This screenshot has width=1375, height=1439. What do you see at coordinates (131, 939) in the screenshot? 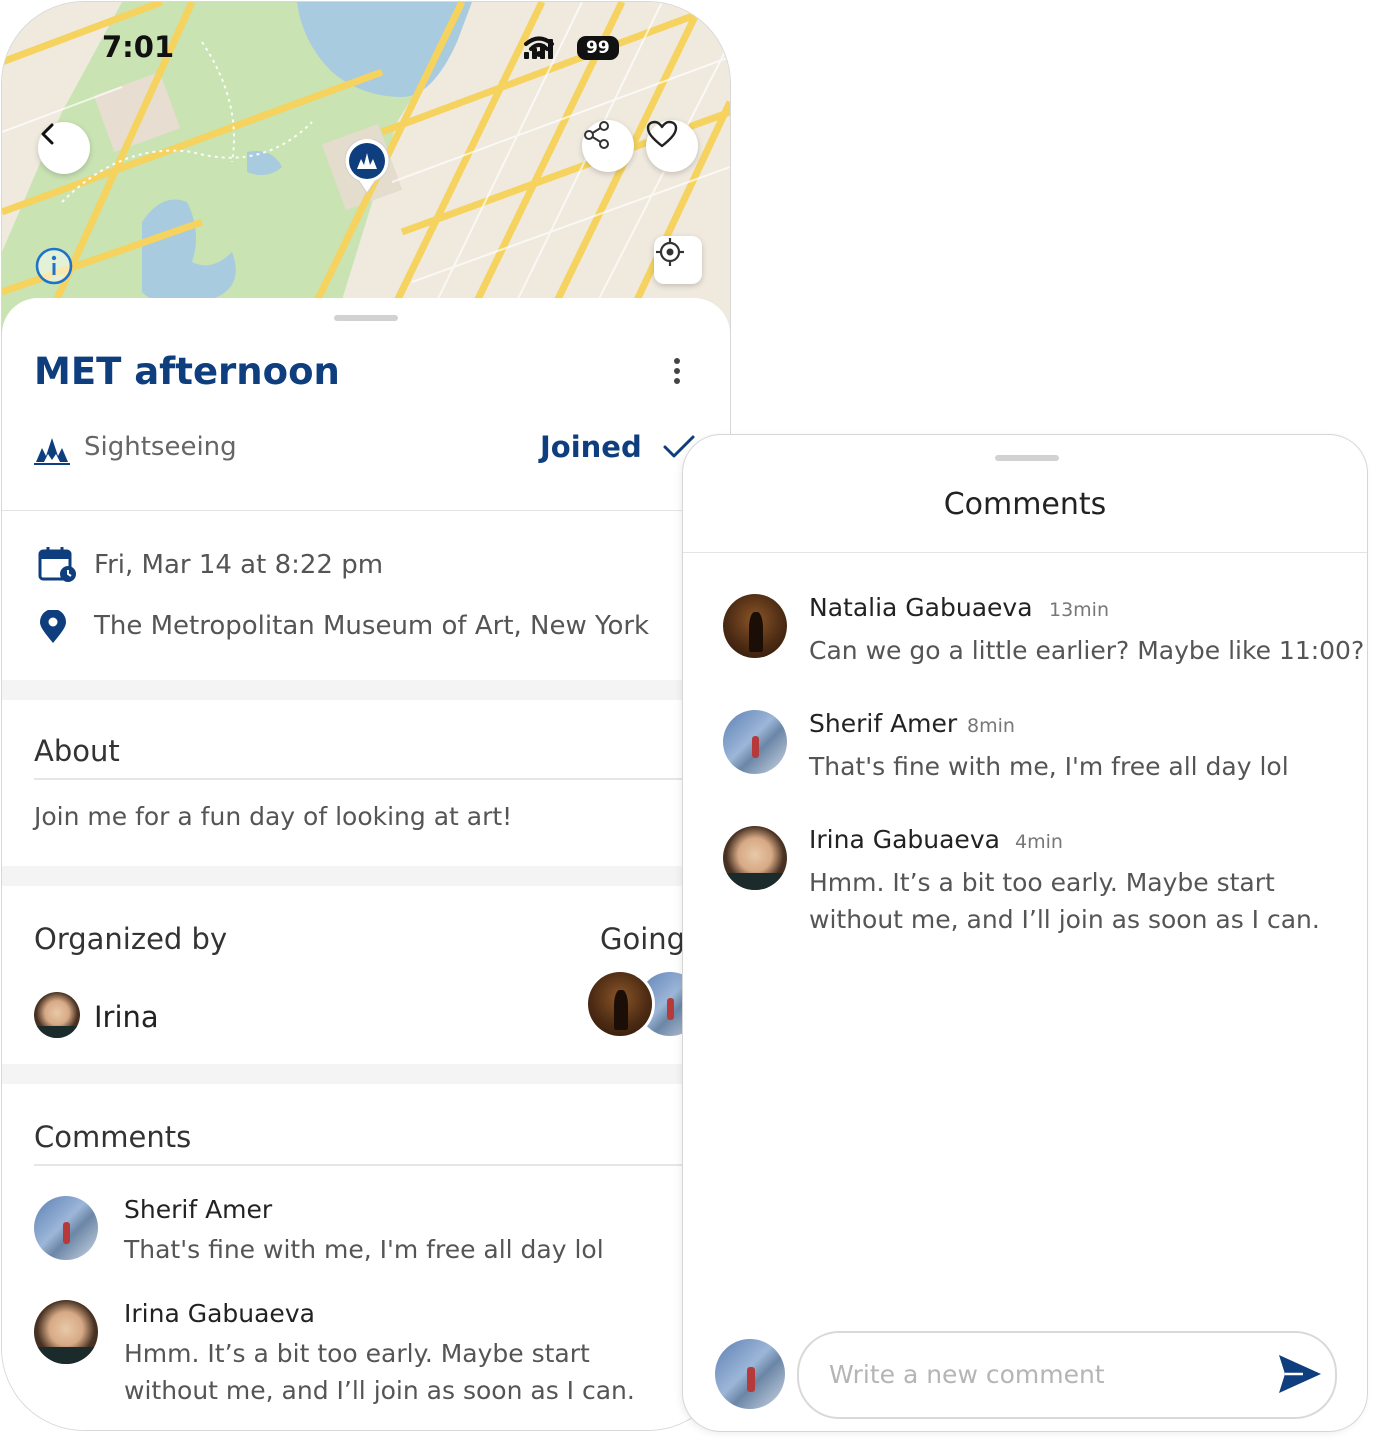
I see `organized-by-heading: Organized by` at bounding box center [131, 939].